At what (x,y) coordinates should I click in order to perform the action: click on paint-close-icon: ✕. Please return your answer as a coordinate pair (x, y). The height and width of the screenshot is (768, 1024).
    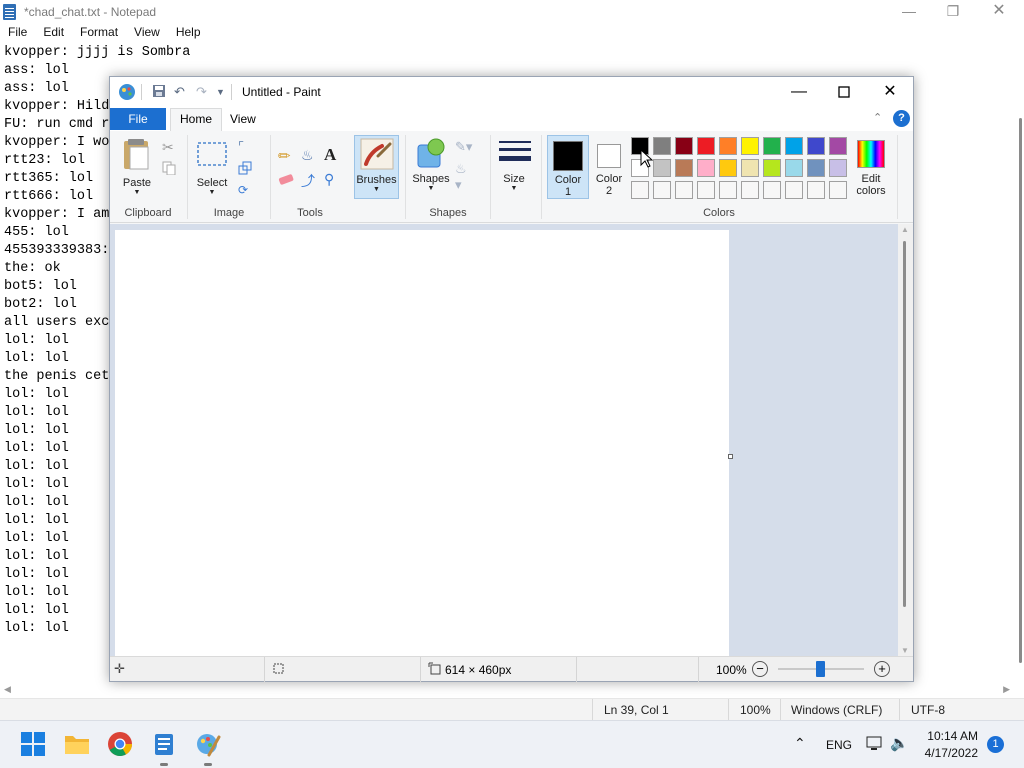
    Looking at the image, I should click on (890, 92).